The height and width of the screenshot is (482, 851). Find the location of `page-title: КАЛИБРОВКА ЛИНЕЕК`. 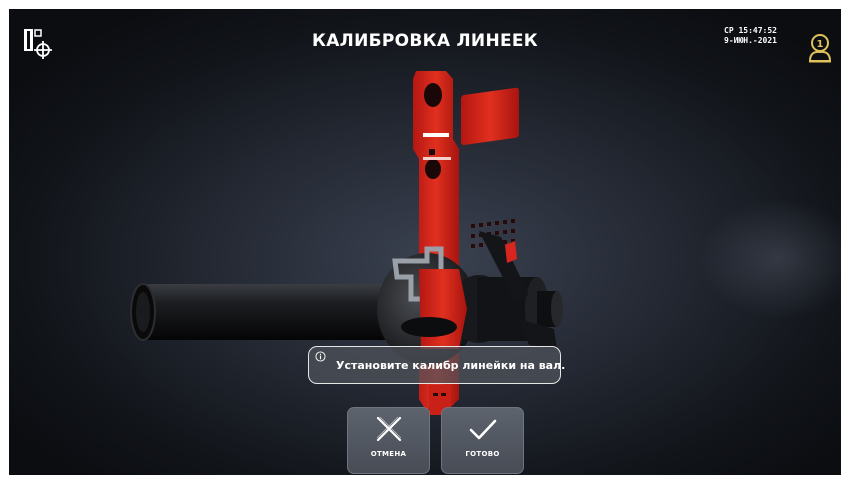

page-title: КАЛИБРОВКА ЛИНЕЕК is located at coordinates (425, 41).